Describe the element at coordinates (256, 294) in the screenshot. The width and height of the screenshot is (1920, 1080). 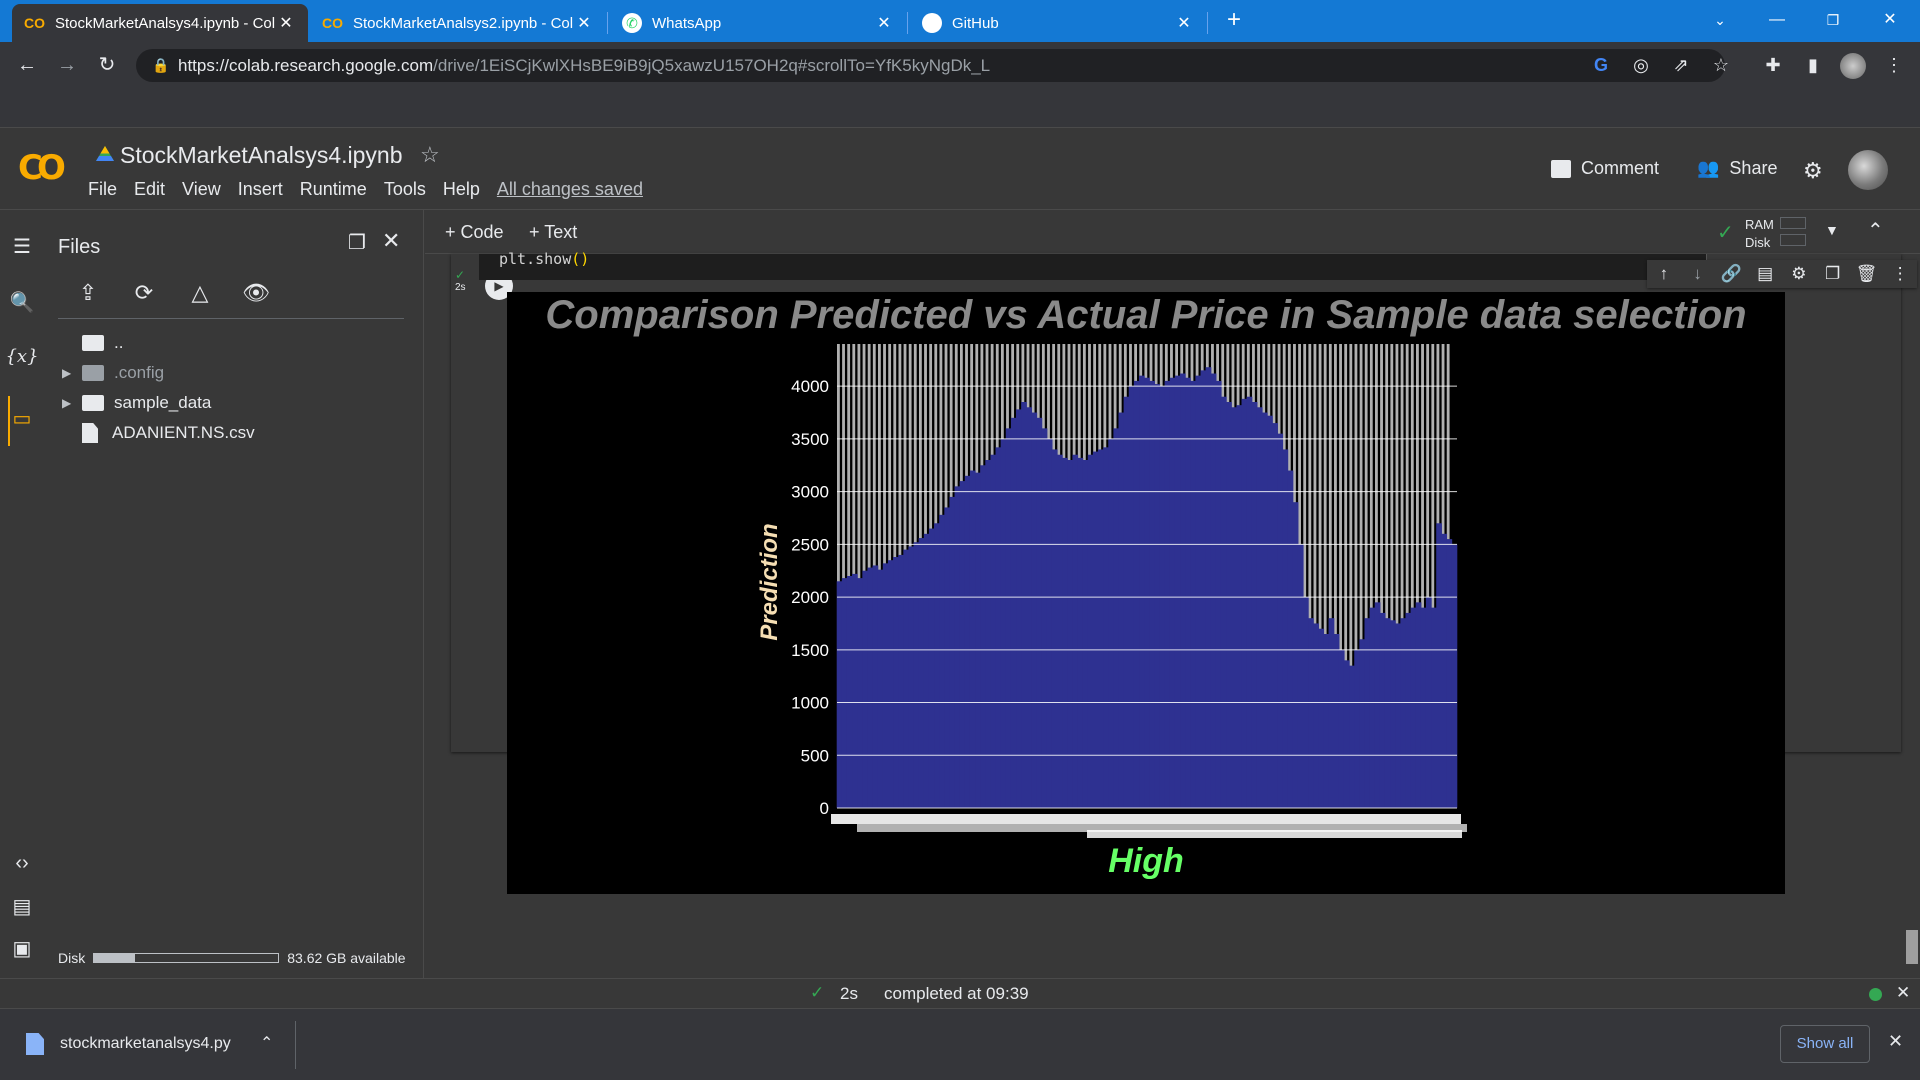
I see `show-hidden-eye-icon: 👁` at that location.